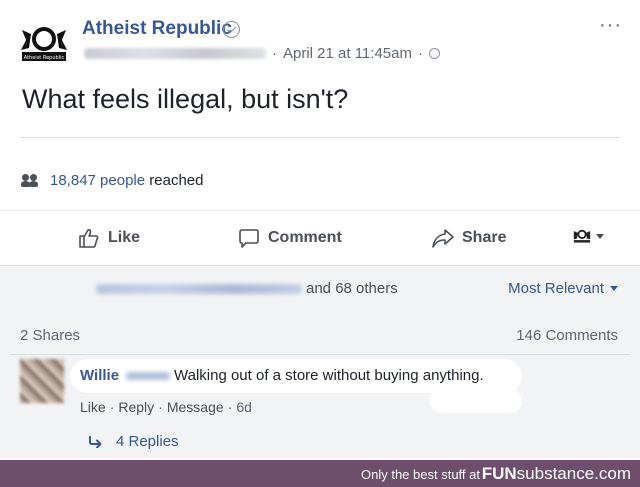 This screenshot has height=487, width=640. I want to click on verified-icon, so click(231, 29).